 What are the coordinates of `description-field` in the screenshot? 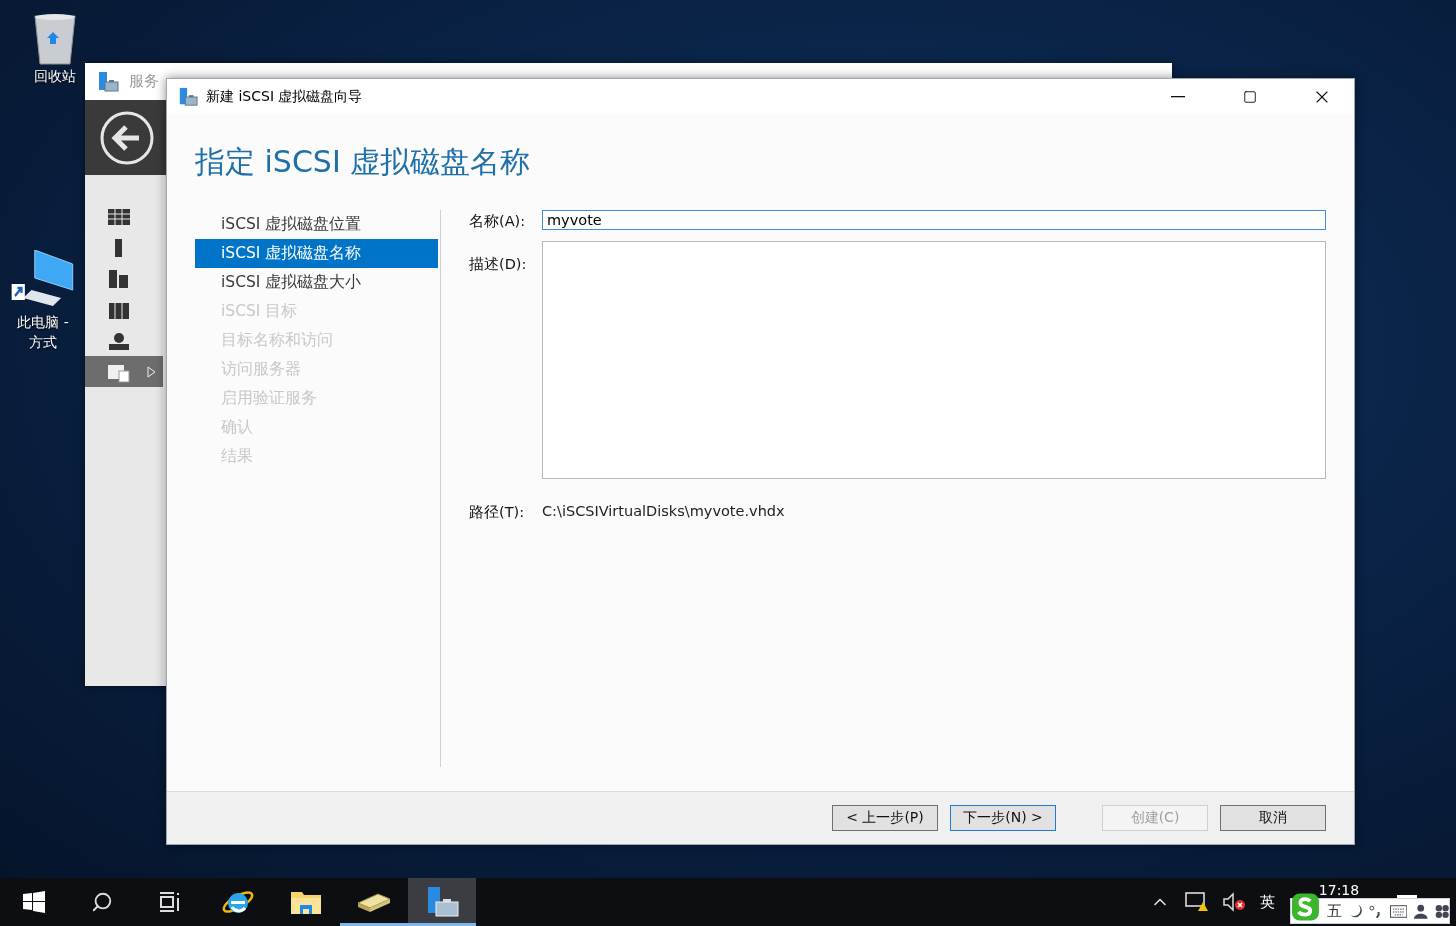 It's located at (934, 360).